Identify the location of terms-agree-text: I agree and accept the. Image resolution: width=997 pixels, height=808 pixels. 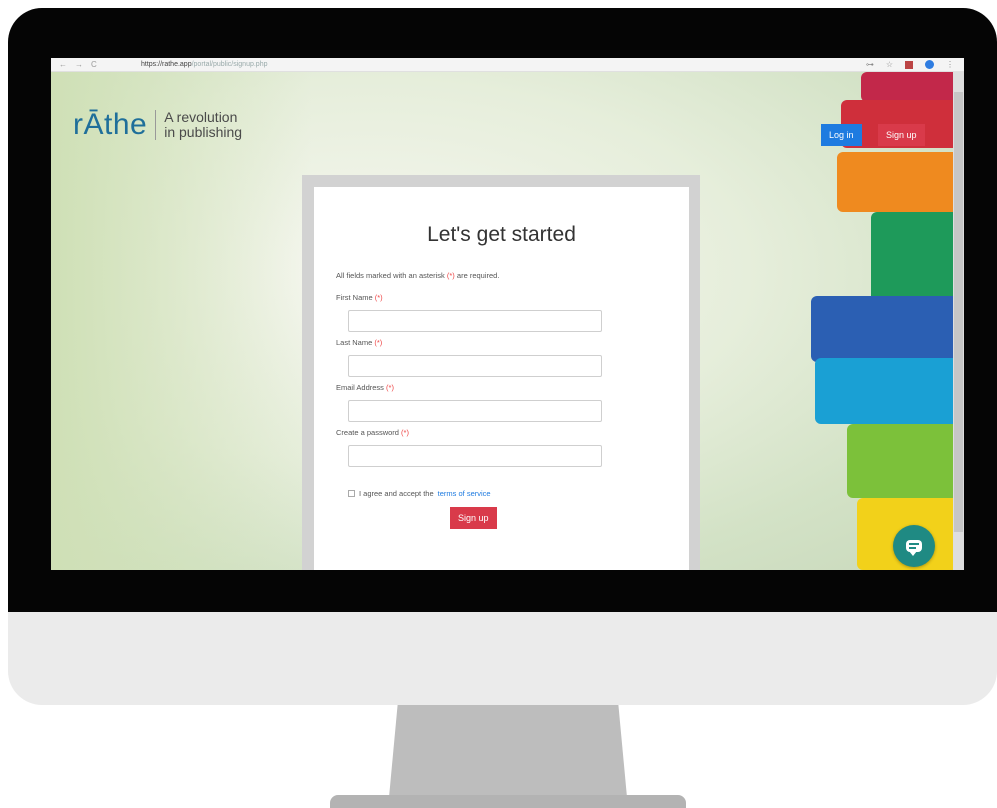
(396, 493).